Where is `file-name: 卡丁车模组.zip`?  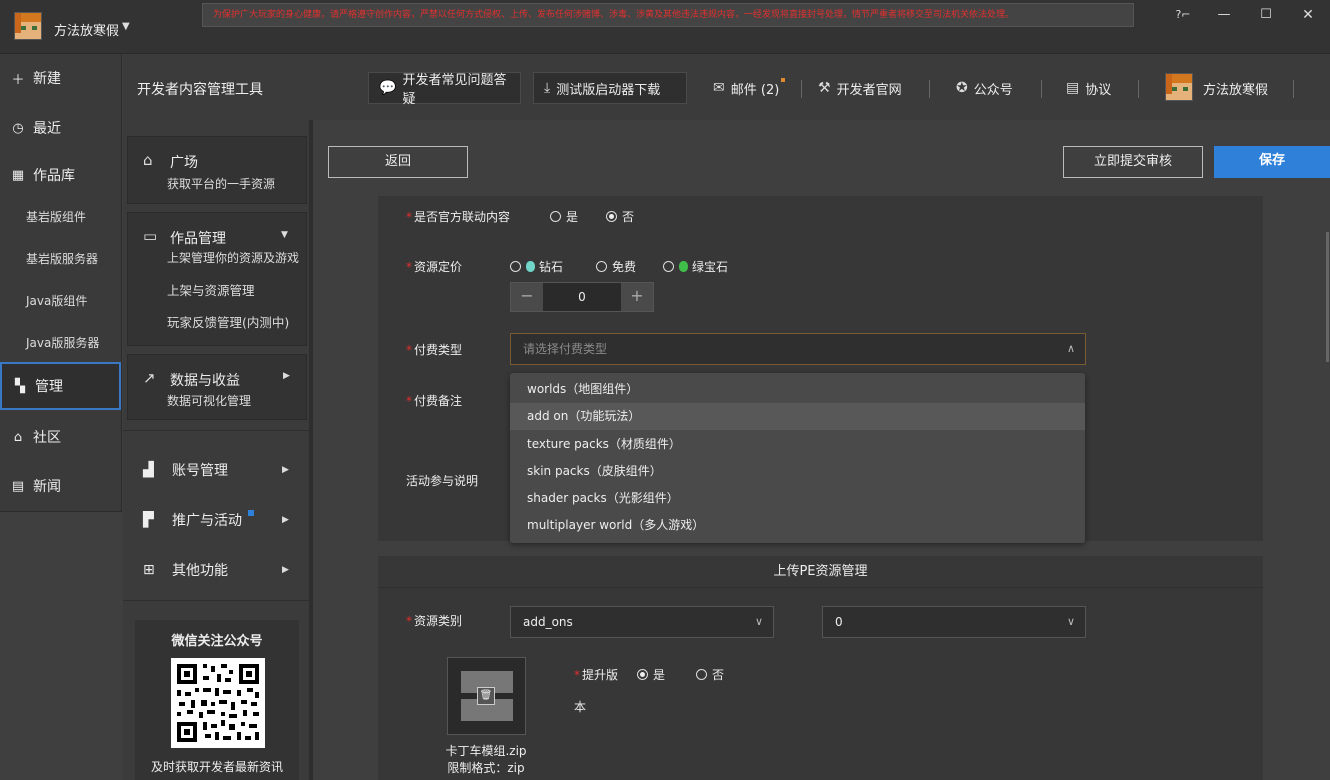 file-name: 卡丁车模组.zip is located at coordinates (486, 751).